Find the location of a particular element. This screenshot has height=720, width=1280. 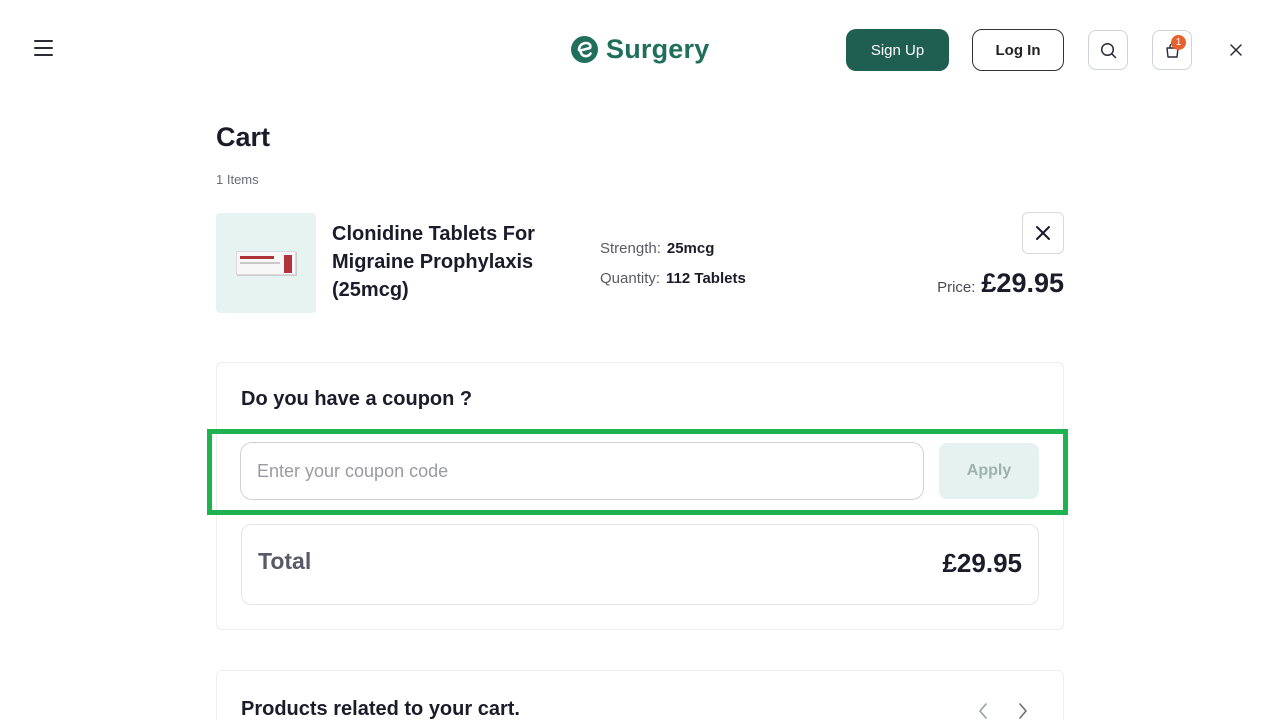

search-button is located at coordinates (1108, 50).